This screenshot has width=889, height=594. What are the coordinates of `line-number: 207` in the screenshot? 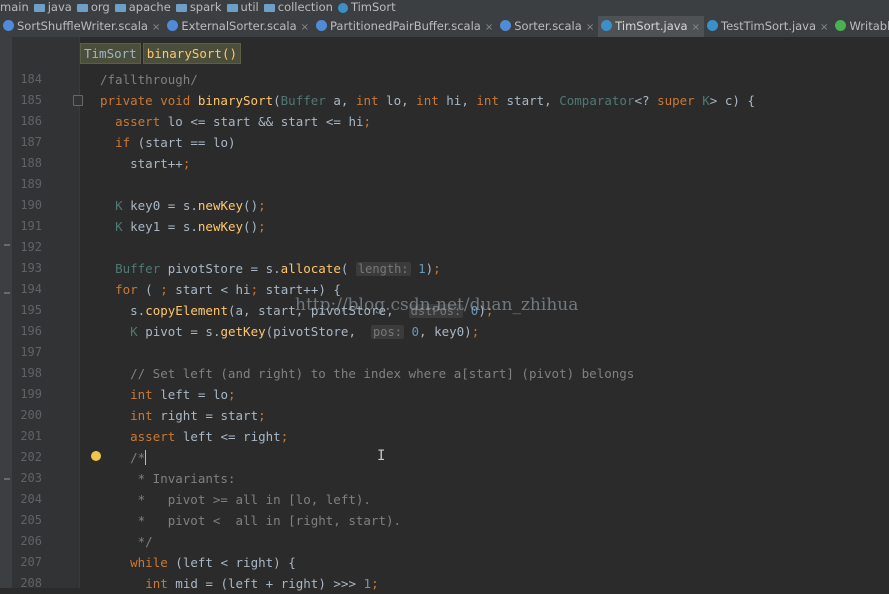 It's located at (31, 562).